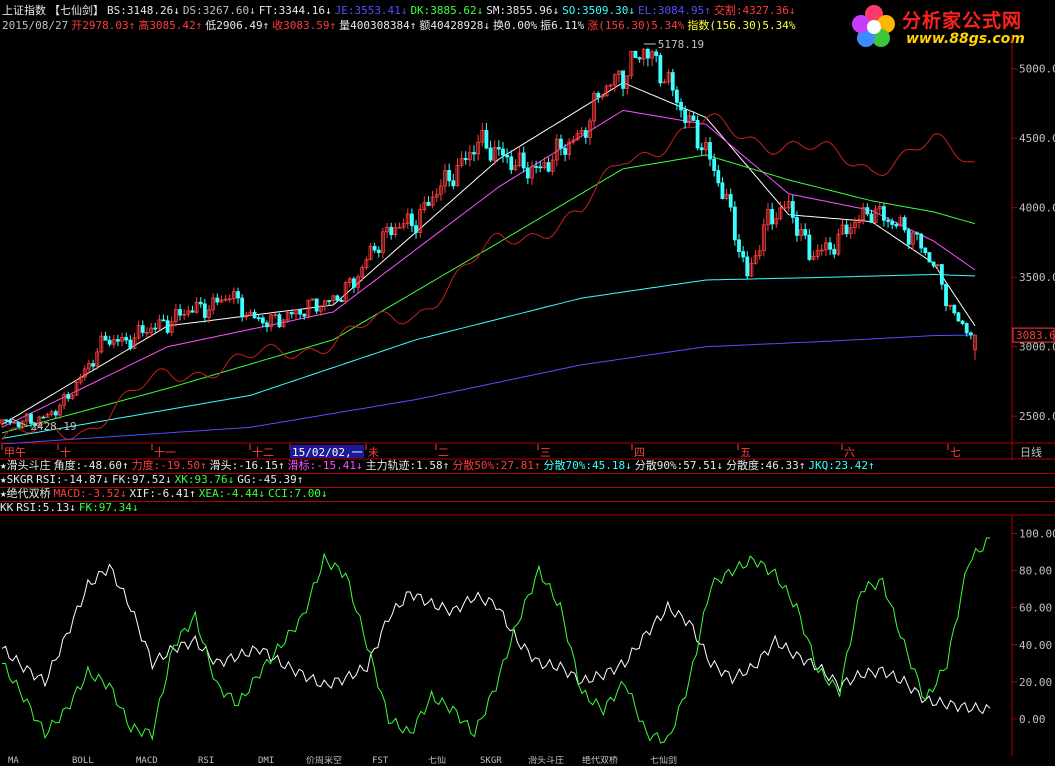 The width and height of the screenshot is (1055, 766). I want to click on indicator-tab: RSI, so click(206, 761).